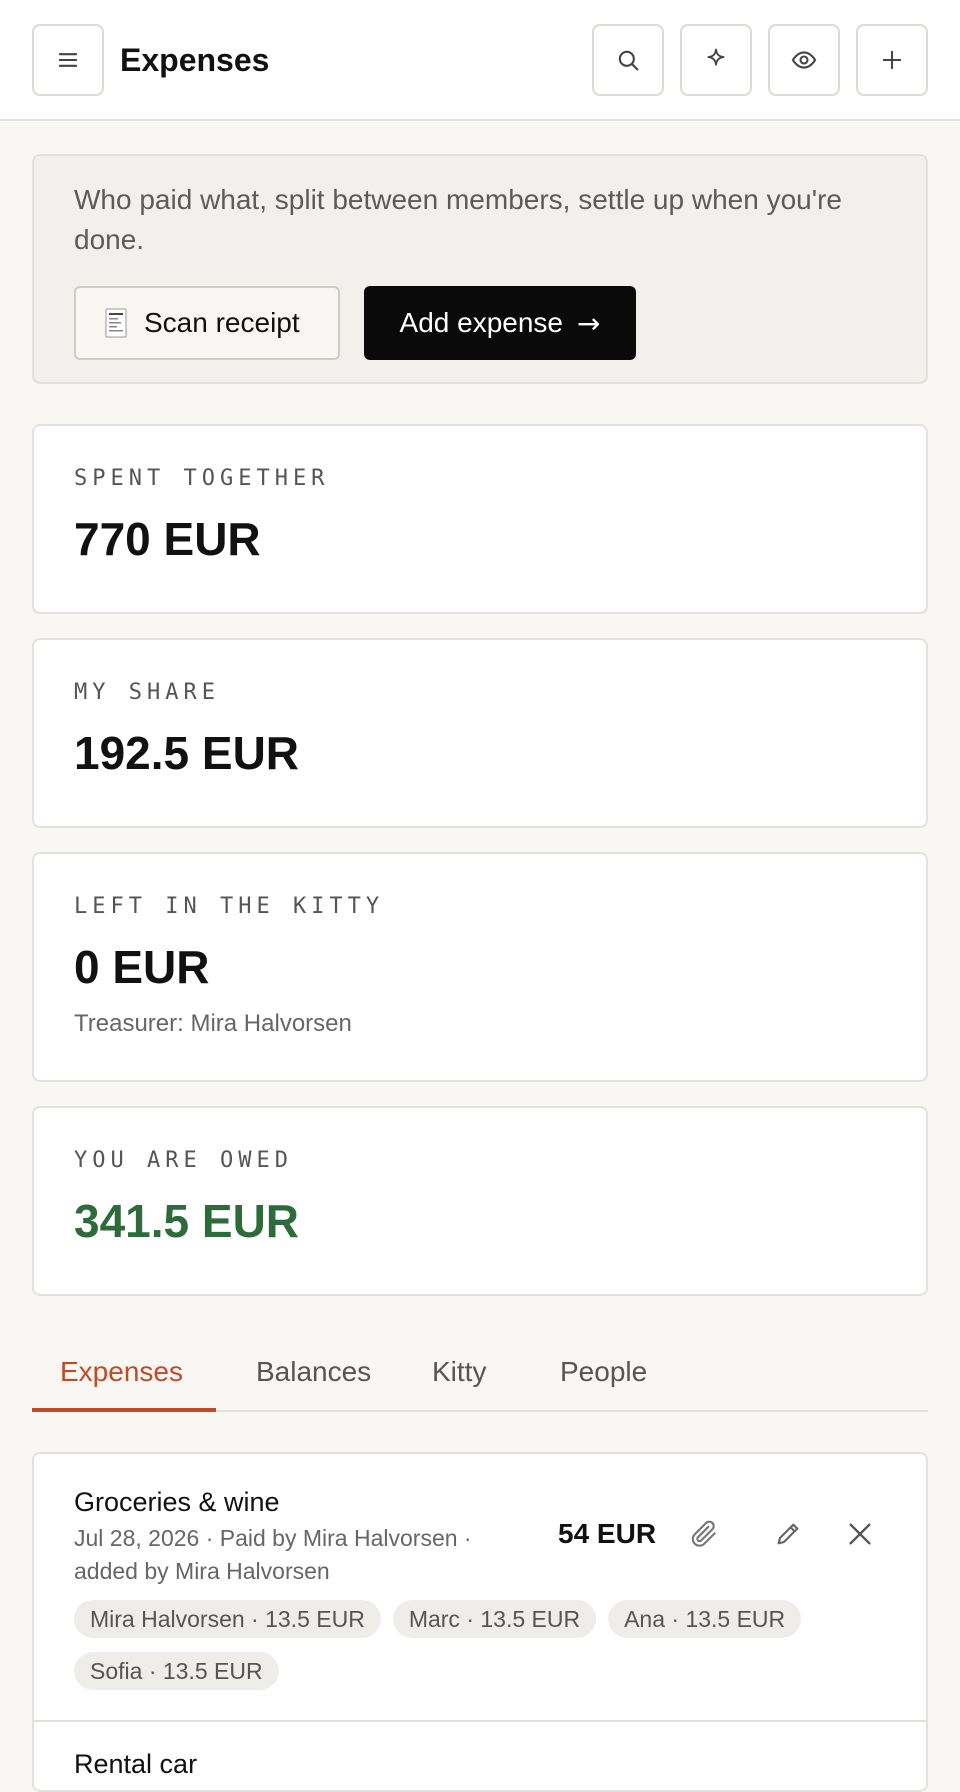  I want to click on split-chip: Sofia · 13.5 EUR, so click(176, 1671).